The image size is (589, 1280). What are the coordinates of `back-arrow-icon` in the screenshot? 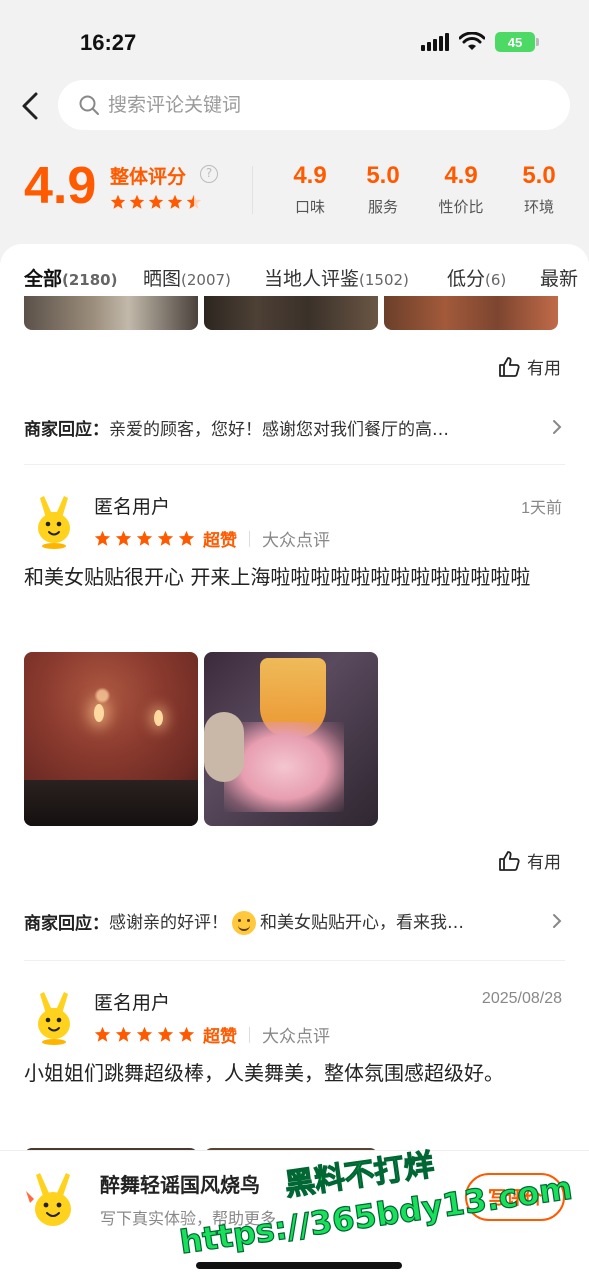 It's located at (30, 106).